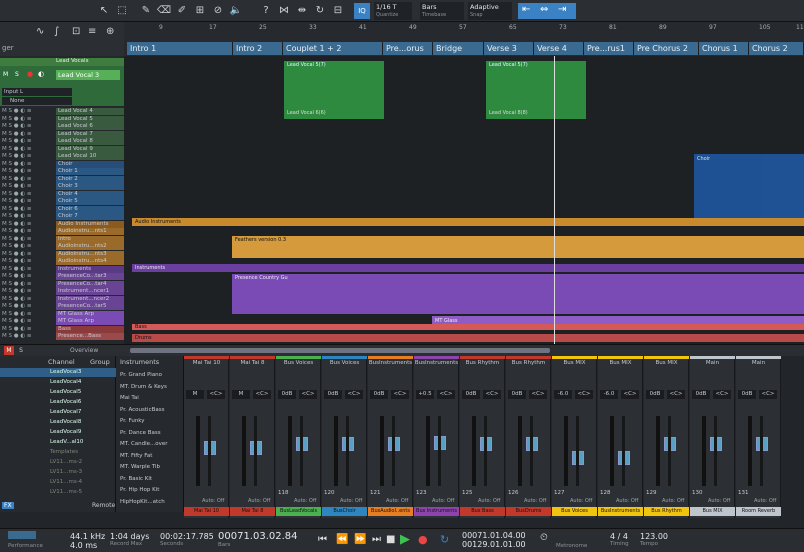 The width and height of the screenshot is (804, 552). Describe the element at coordinates (436, 511) in the screenshot. I see `channel-label: Bus Instruments` at that location.